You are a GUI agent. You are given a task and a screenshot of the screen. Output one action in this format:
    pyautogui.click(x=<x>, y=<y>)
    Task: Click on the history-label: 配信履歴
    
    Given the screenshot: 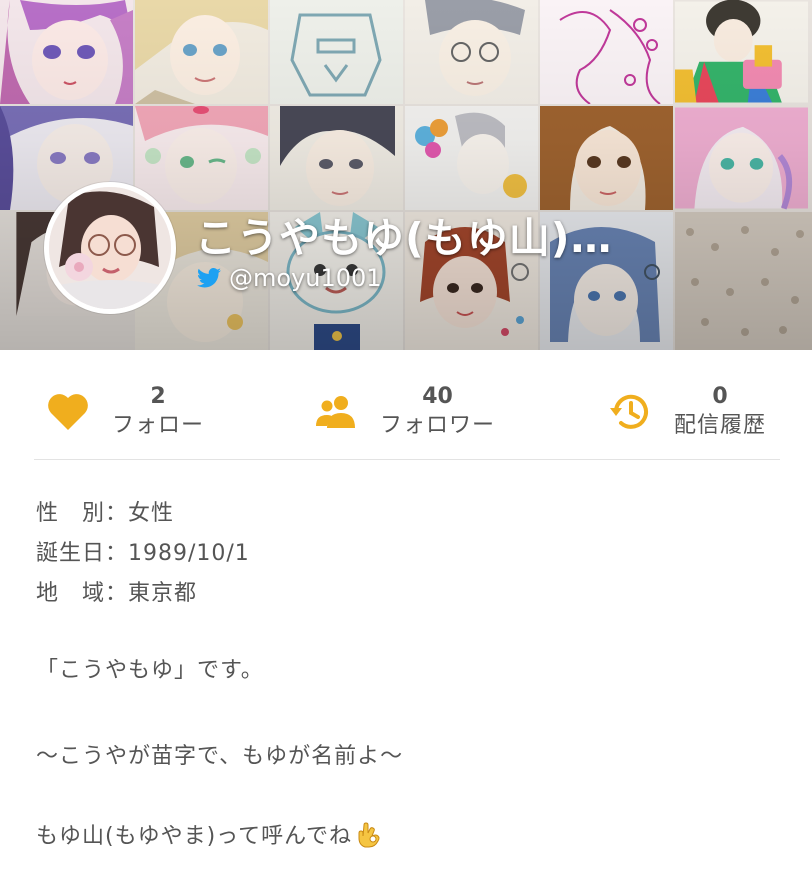 What is the action you would take?
    pyautogui.click(x=720, y=425)
    